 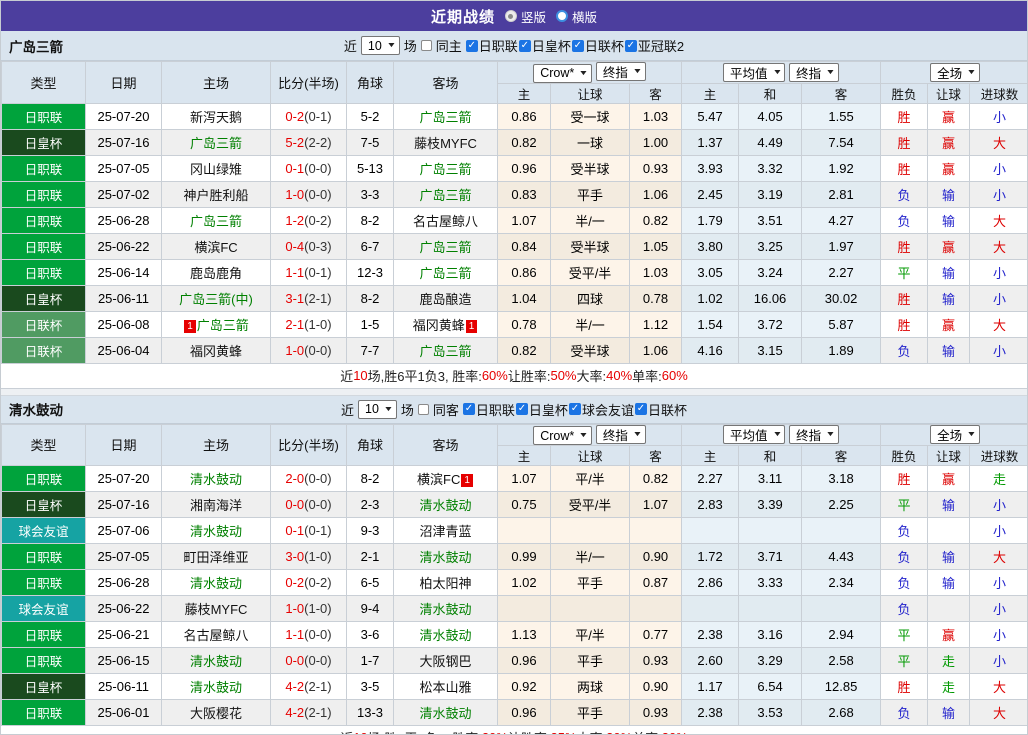 What do you see at coordinates (445, 298) in the screenshot?
I see `away-team-cell: 鹿岛酿造` at bounding box center [445, 298].